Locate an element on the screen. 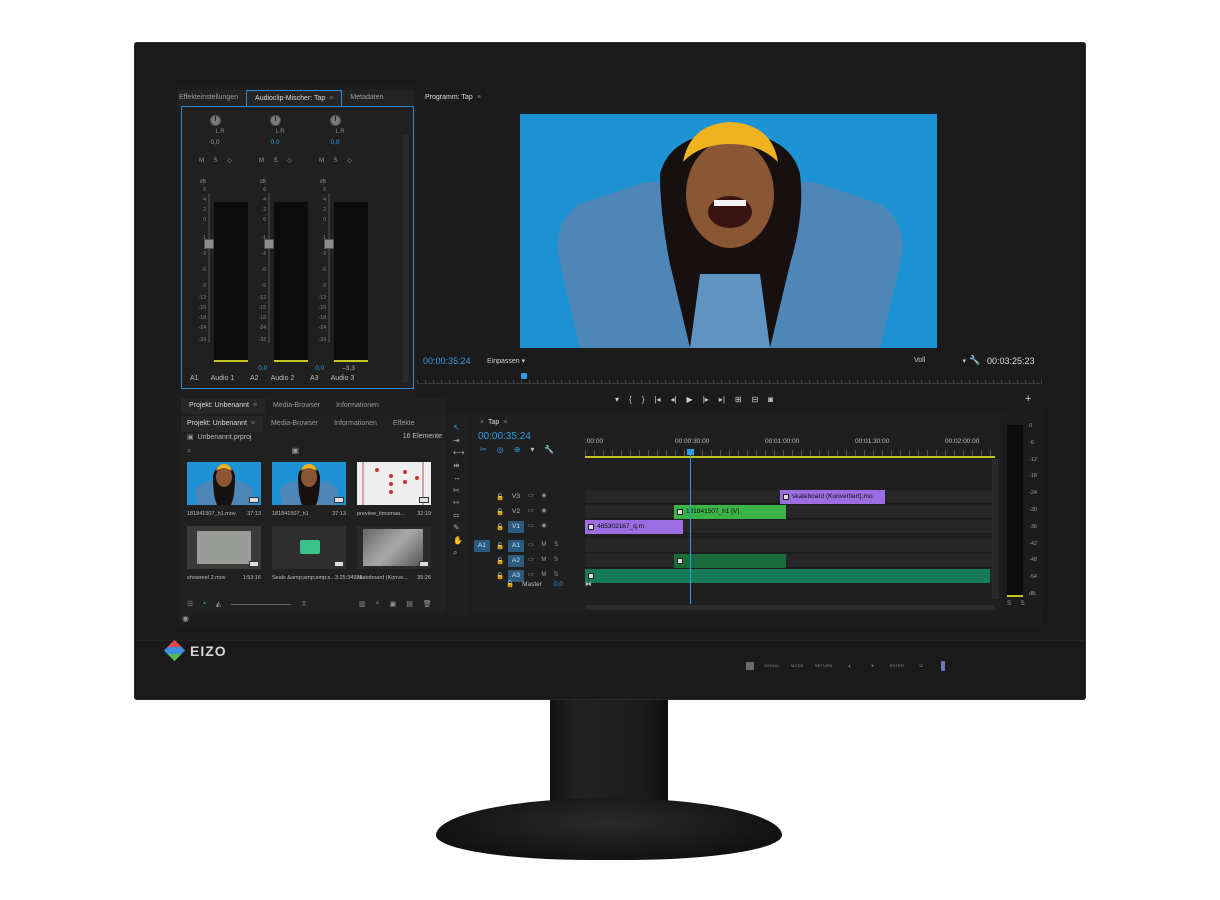 The height and width of the screenshot is (900, 1220). timeline-audio-clip is located at coordinates (787, 576).